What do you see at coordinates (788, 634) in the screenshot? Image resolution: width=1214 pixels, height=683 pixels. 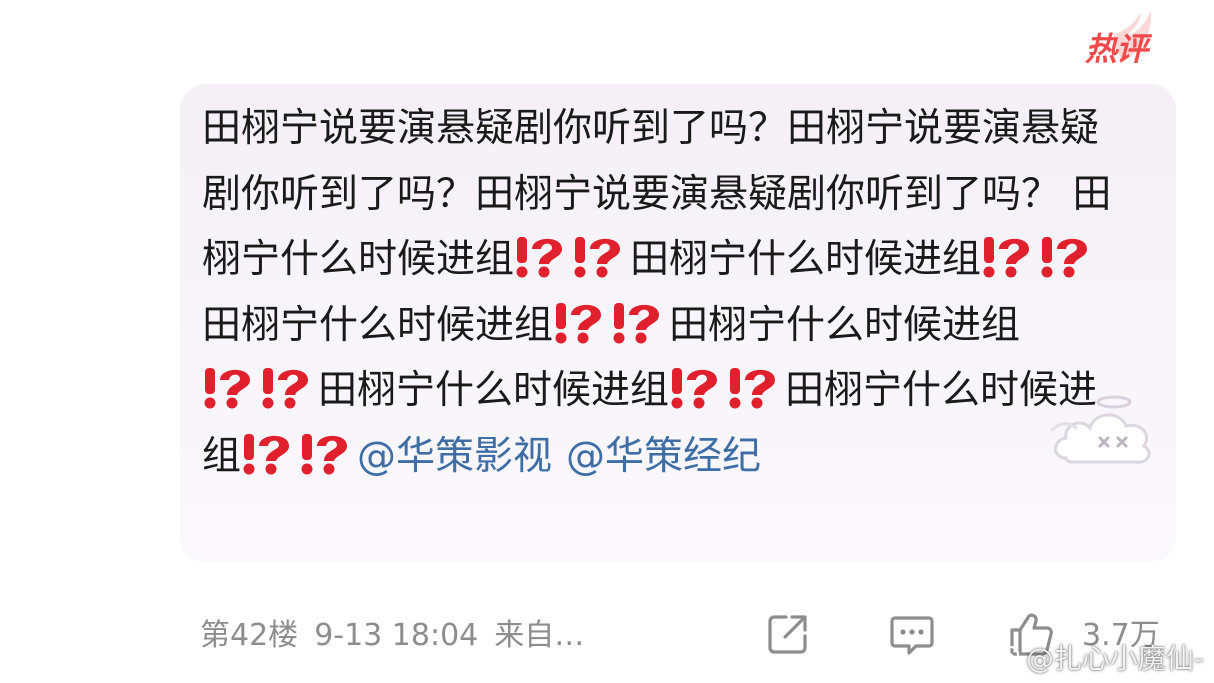 I see `share-icon` at bounding box center [788, 634].